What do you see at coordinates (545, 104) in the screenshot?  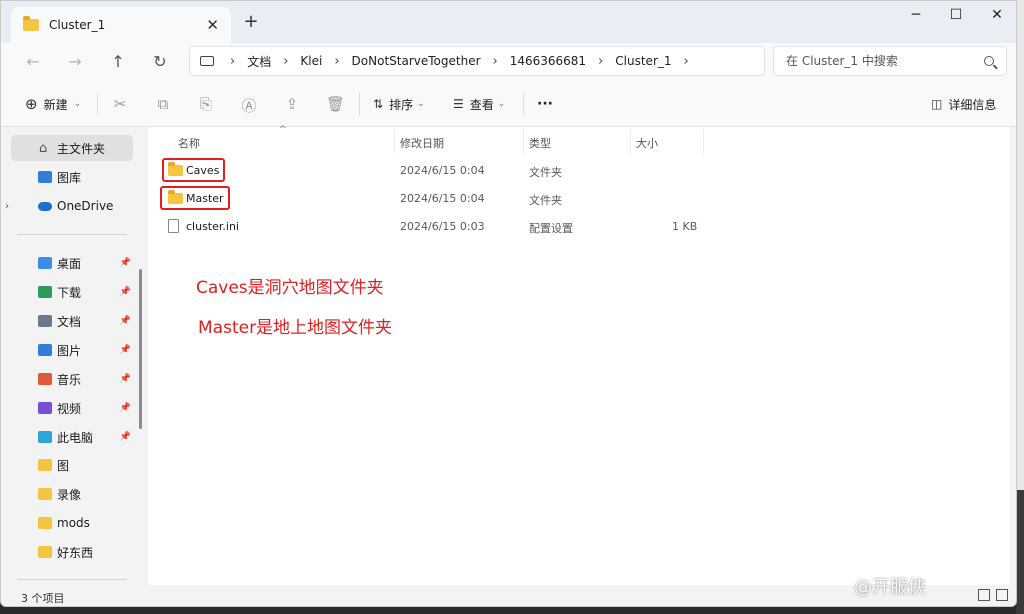 I see `more-options-button: ···` at bounding box center [545, 104].